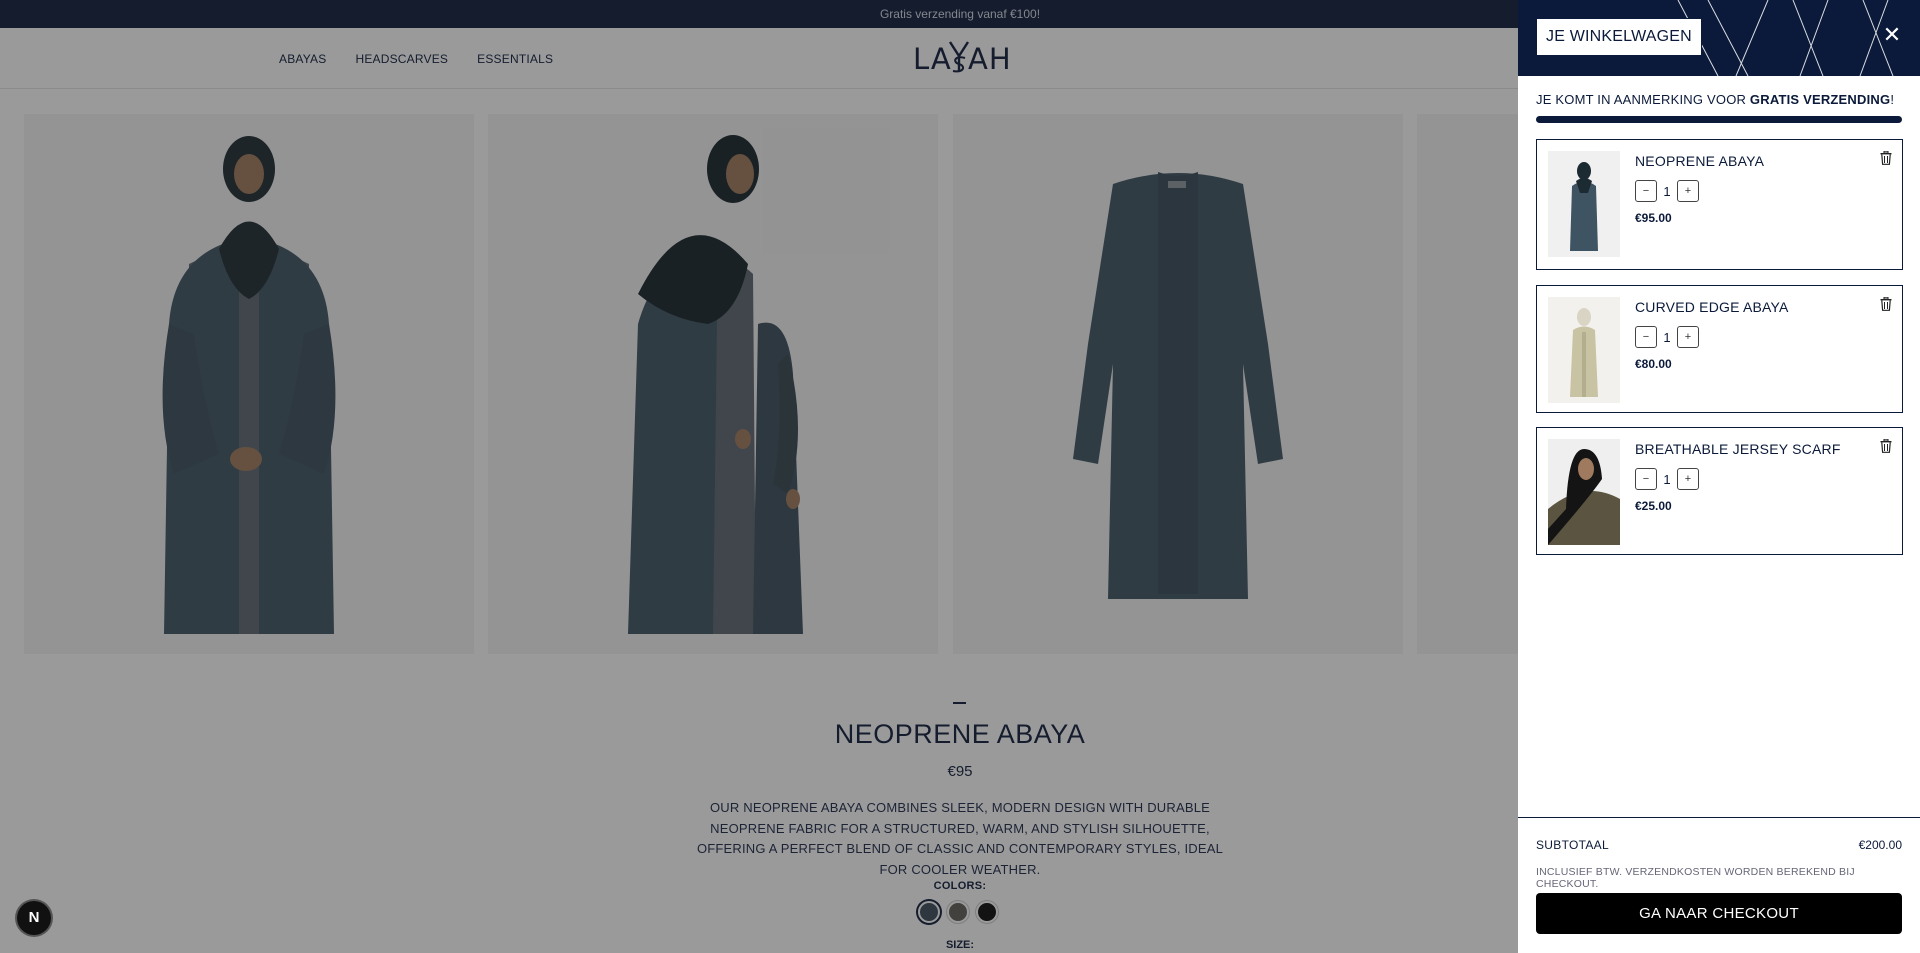  Describe the element at coordinates (1619, 37) in the screenshot. I see `cart-title: JE WINKELWAGEN` at that location.